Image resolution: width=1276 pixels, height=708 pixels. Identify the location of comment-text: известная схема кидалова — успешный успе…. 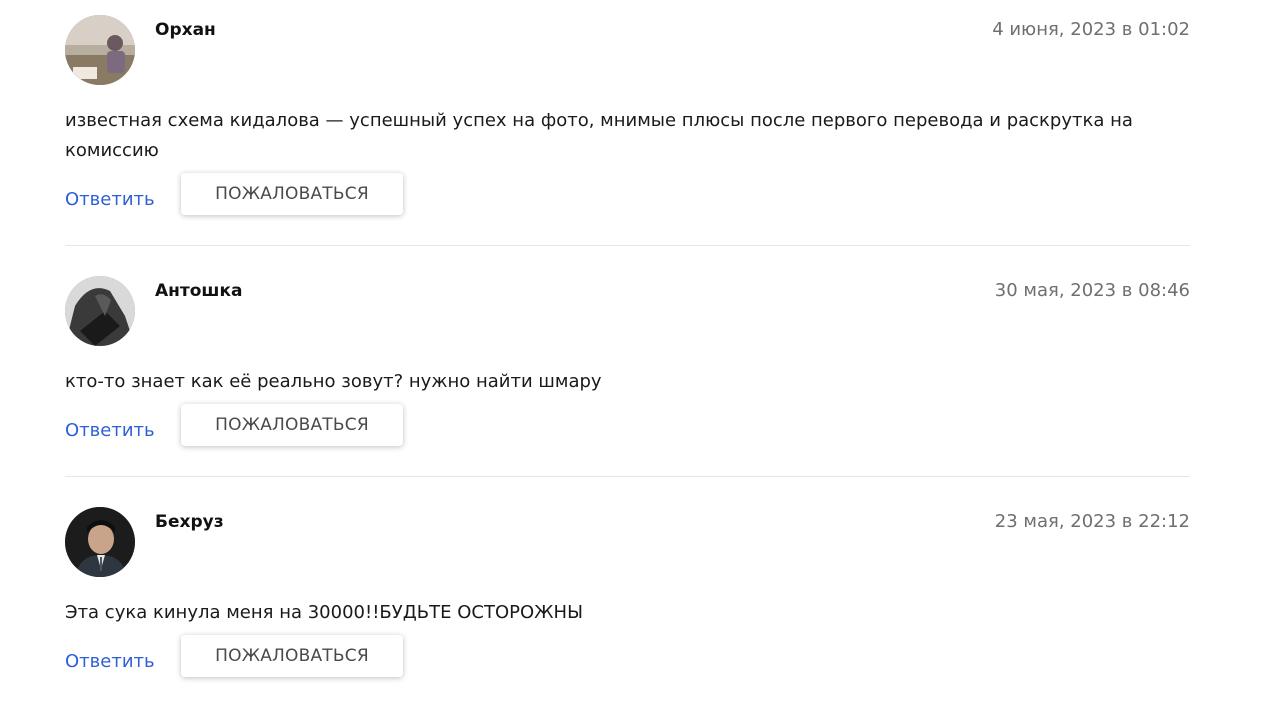
(599, 135).